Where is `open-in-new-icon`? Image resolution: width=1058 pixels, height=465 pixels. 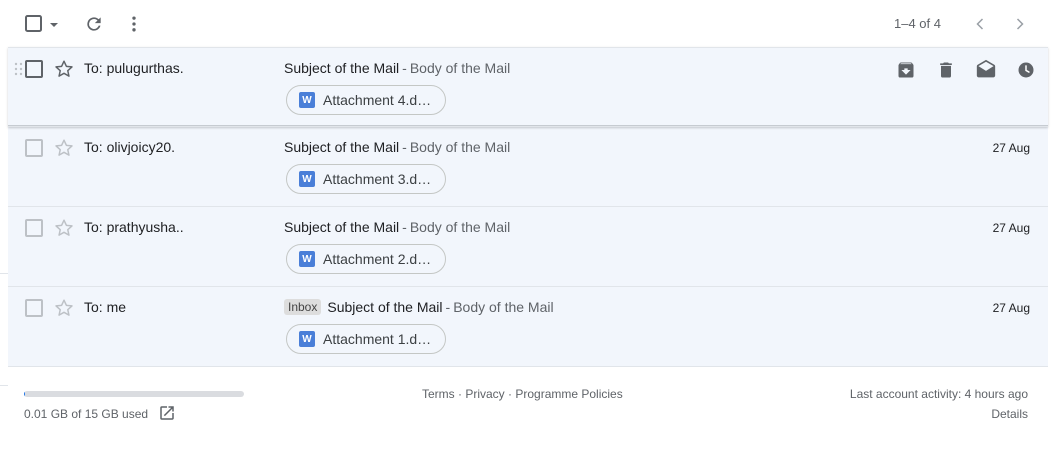 open-in-new-icon is located at coordinates (167, 413).